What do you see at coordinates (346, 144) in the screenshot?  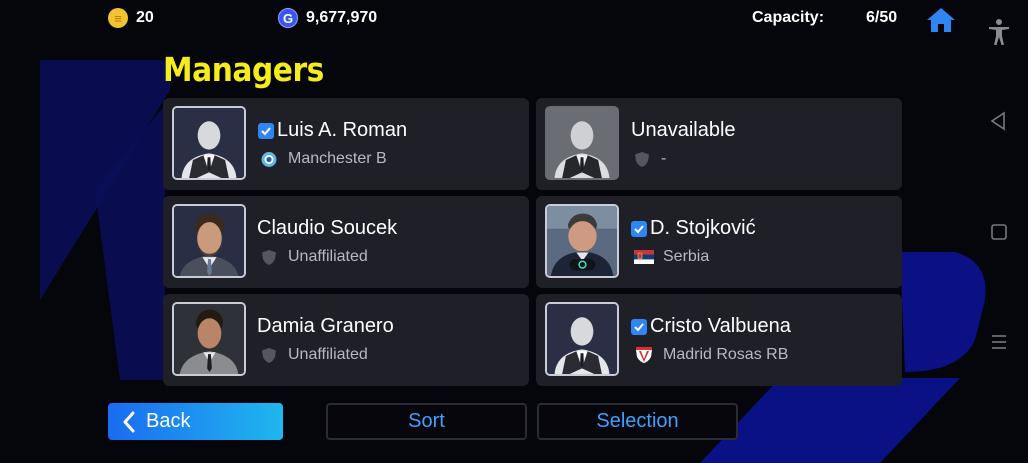 I see `manager-card: Luis A. Roman Manchester B` at bounding box center [346, 144].